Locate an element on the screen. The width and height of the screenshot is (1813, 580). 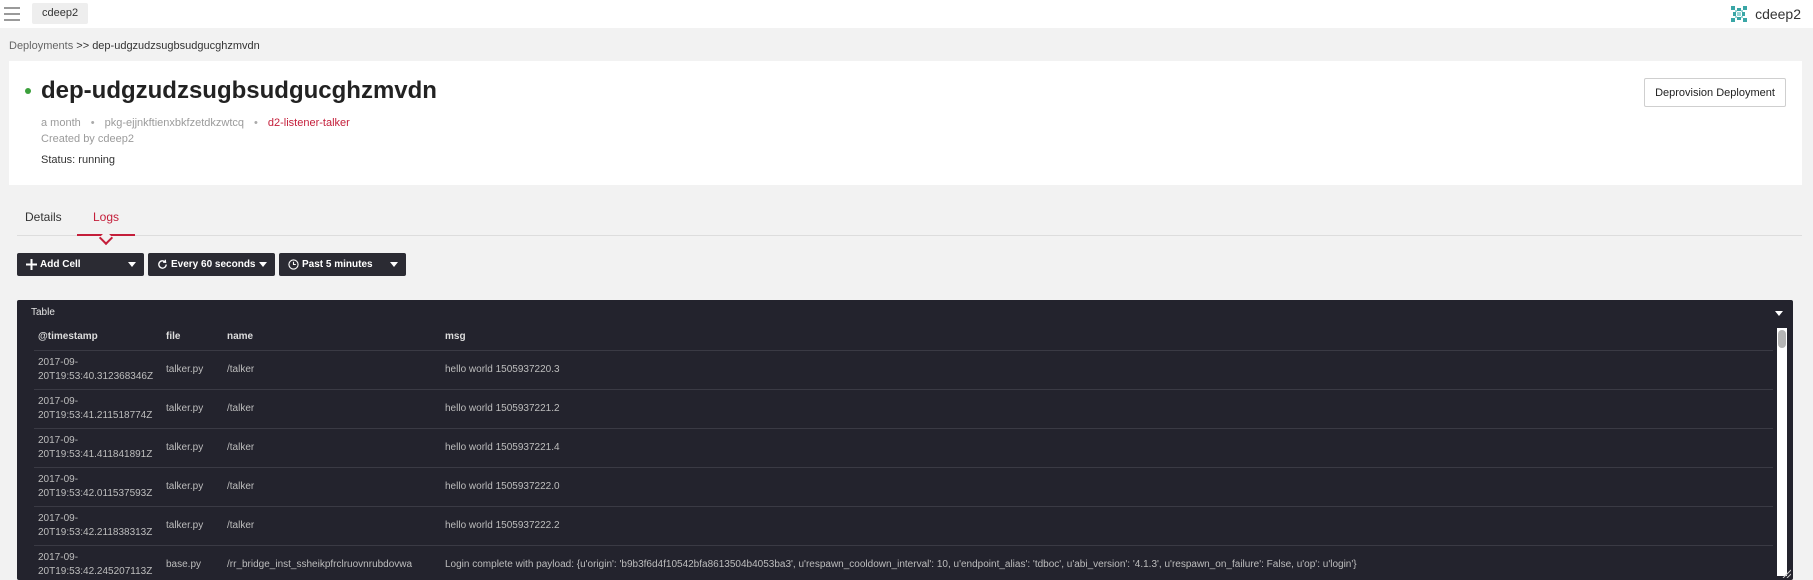
clock-icon is located at coordinates (293, 265).